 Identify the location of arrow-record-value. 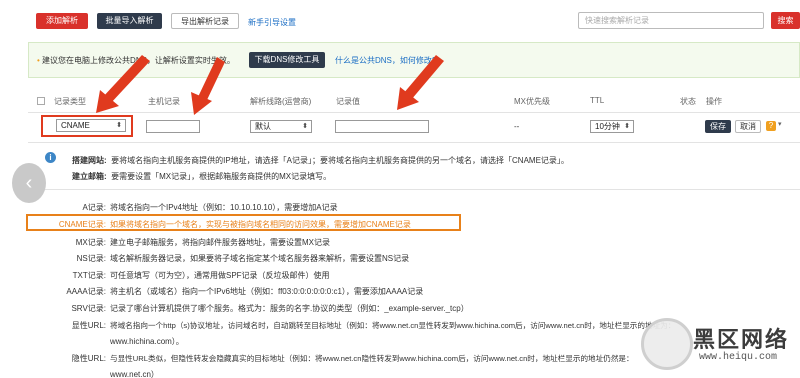
(420, 82).